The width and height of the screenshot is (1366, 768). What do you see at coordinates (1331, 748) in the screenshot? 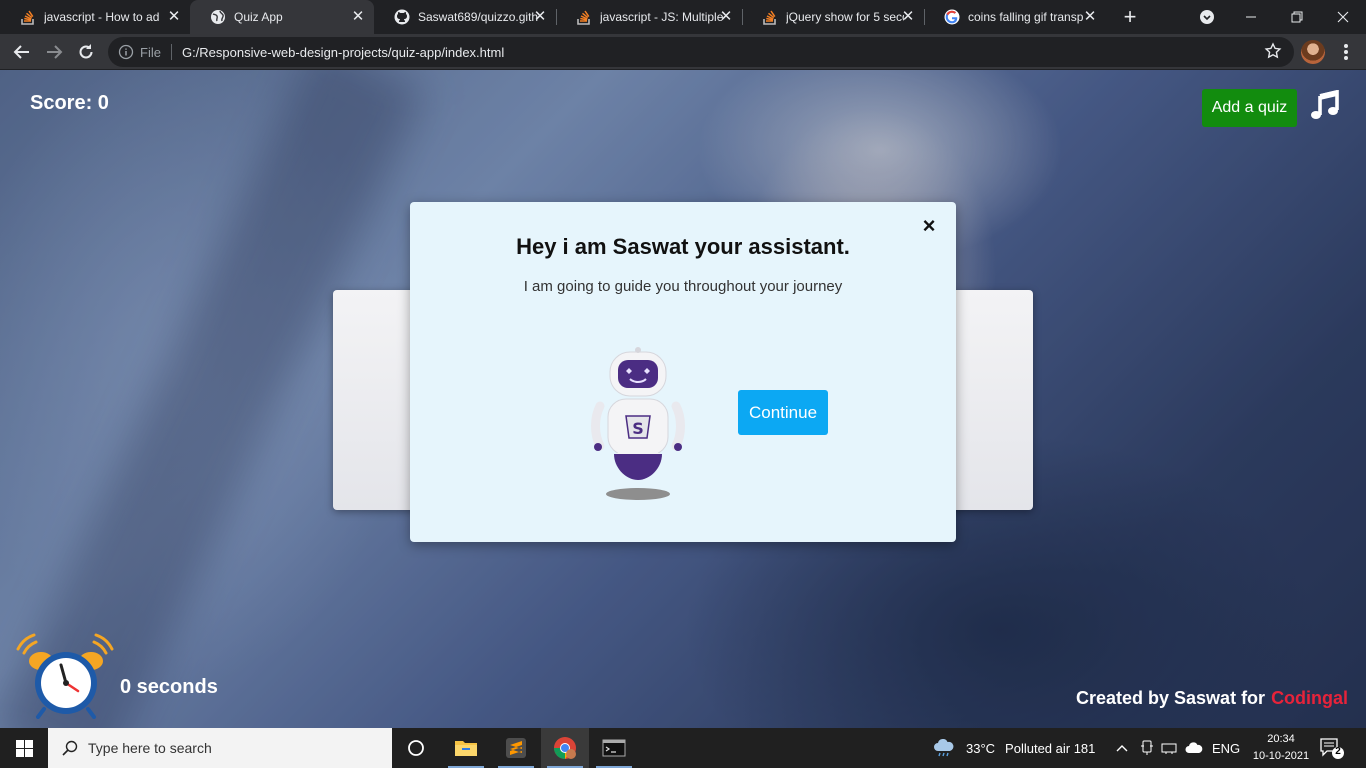
I see `notification-center-button: 2` at bounding box center [1331, 748].